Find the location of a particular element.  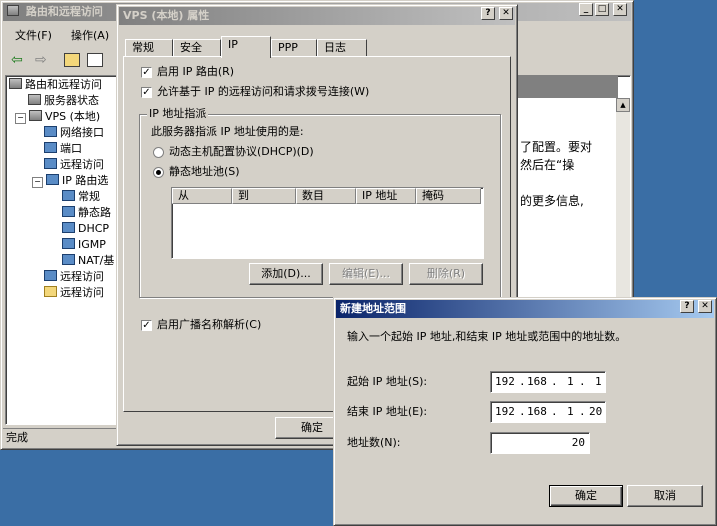

tree-item-nat: NAT/基 is located at coordinates (88, 261).